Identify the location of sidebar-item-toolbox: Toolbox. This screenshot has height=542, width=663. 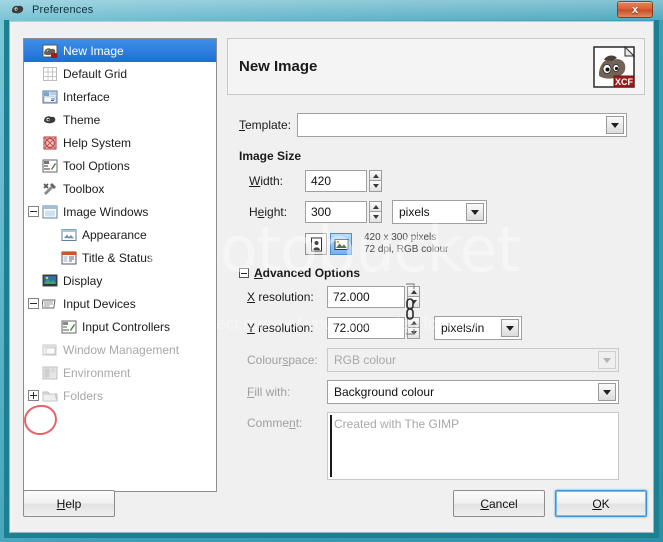
(120, 188).